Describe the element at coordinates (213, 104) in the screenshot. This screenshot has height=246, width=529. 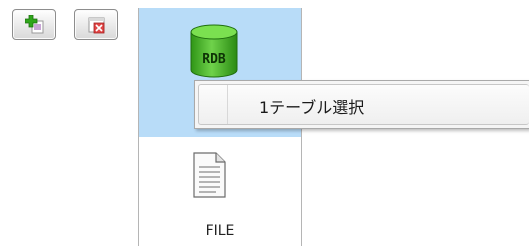
I see `menu-icon-gutter` at that location.